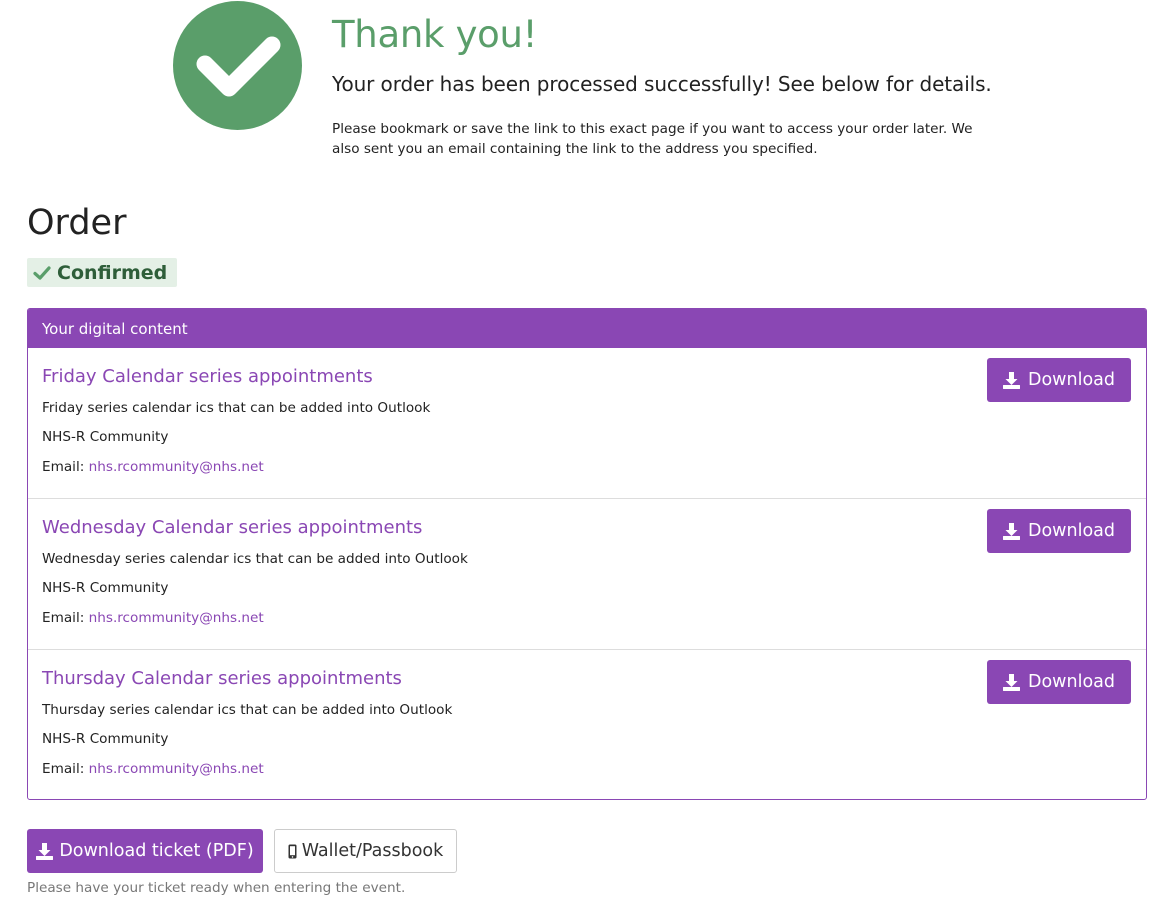 The height and width of the screenshot is (911, 1168). Describe the element at coordinates (222, 679) in the screenshot. I see `item-title: Thursday Calendar series appointments` at that location.